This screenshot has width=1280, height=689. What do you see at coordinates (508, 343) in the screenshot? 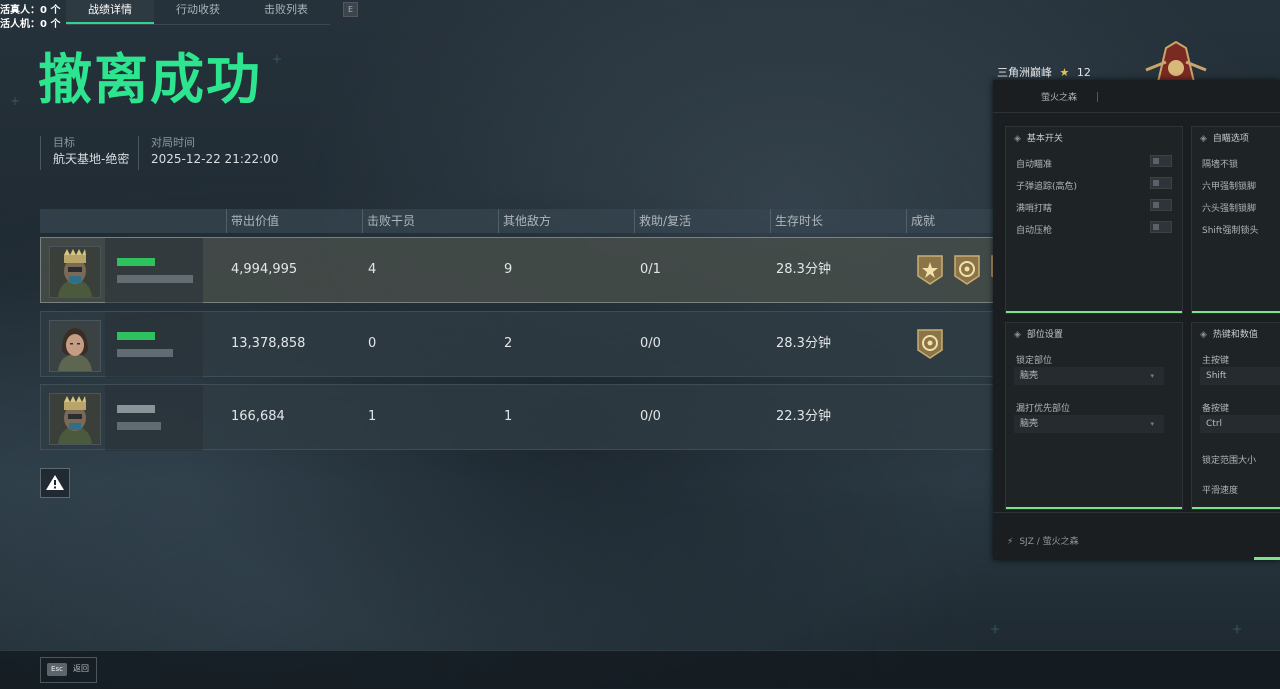
I see `cell-other: 2` at bounding box center [508, 343].